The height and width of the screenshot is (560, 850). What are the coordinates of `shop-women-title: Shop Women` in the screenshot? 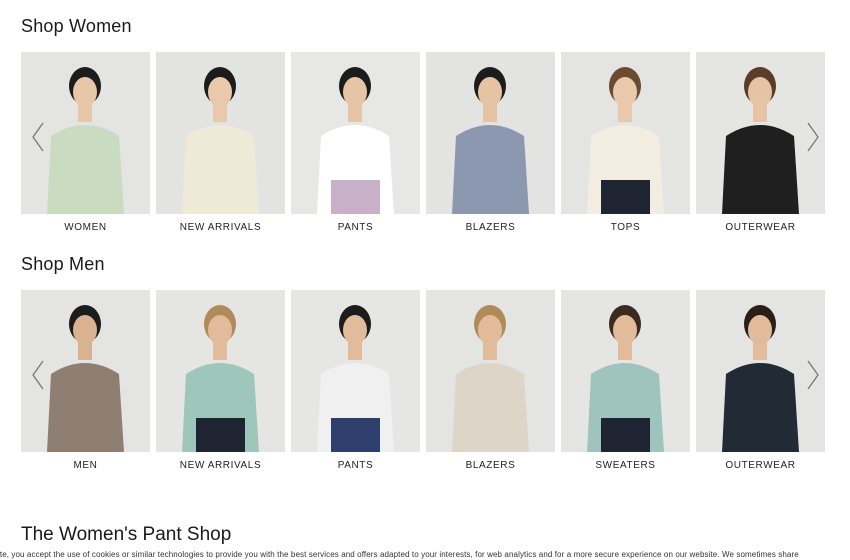 It's located at (76, 26).